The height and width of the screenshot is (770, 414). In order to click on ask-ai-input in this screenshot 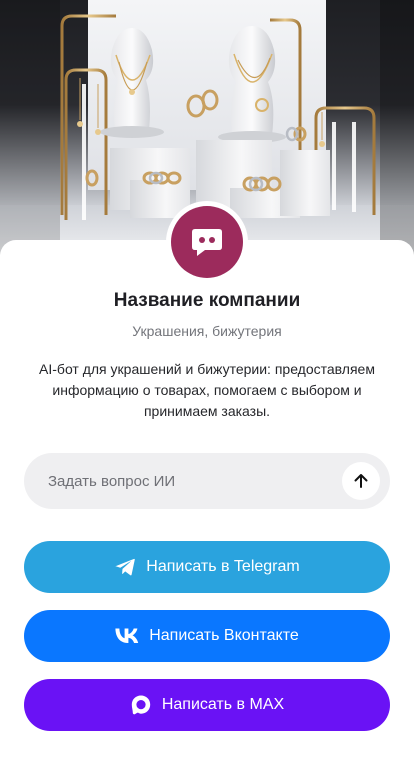, I will do `click(179, 481)`.